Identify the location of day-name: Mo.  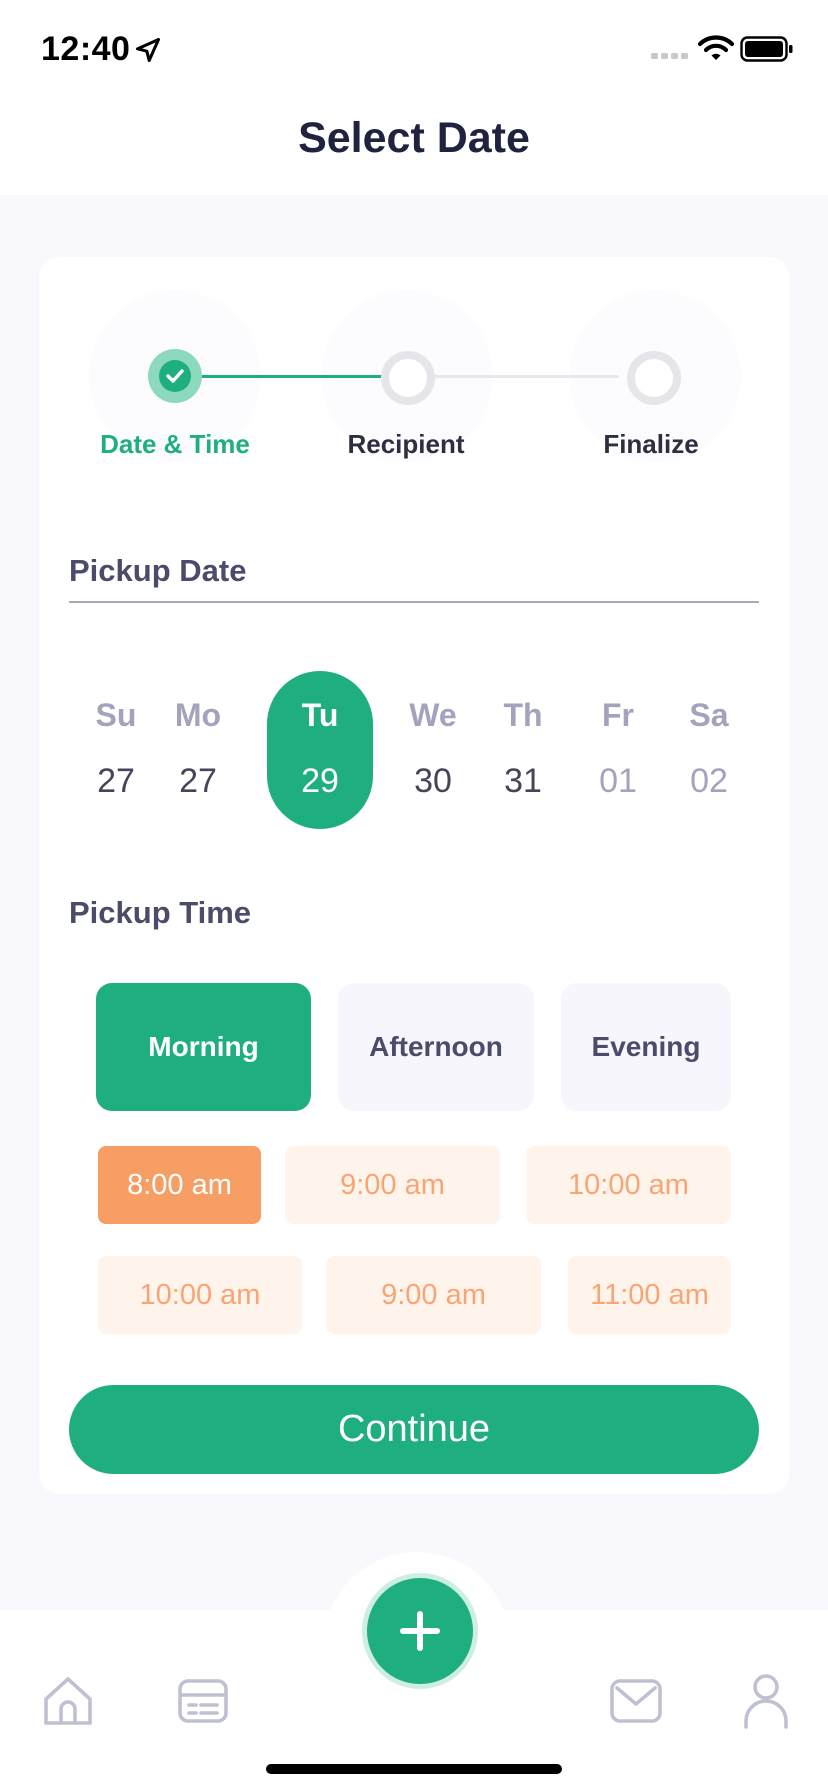
(198, 715).